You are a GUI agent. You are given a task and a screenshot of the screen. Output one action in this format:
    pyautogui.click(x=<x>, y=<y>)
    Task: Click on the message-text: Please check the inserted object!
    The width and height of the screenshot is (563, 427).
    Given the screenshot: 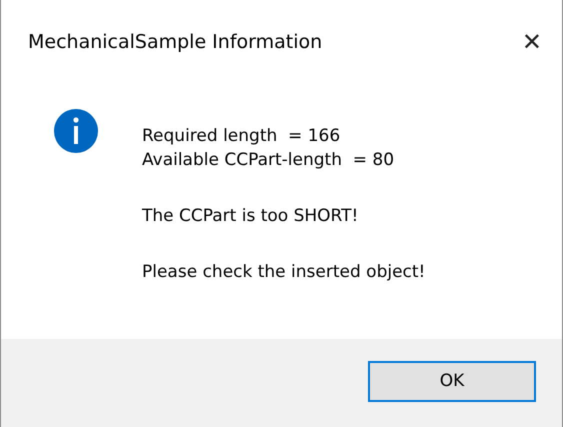 What is the action you would take?
    pyautogui.click(x=284, y=272)
    